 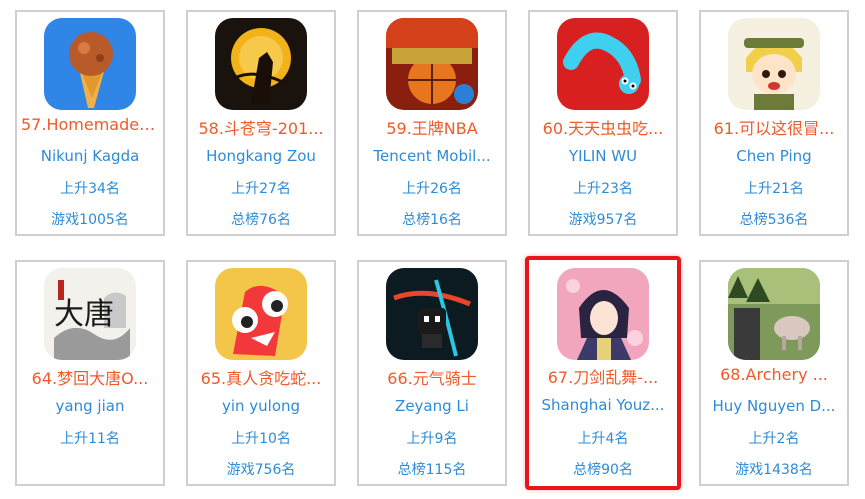 What do you see at coordinates (84, 314) in the screenshot?
I see `svg-text: 大唐` at bounding box center [84, 314].